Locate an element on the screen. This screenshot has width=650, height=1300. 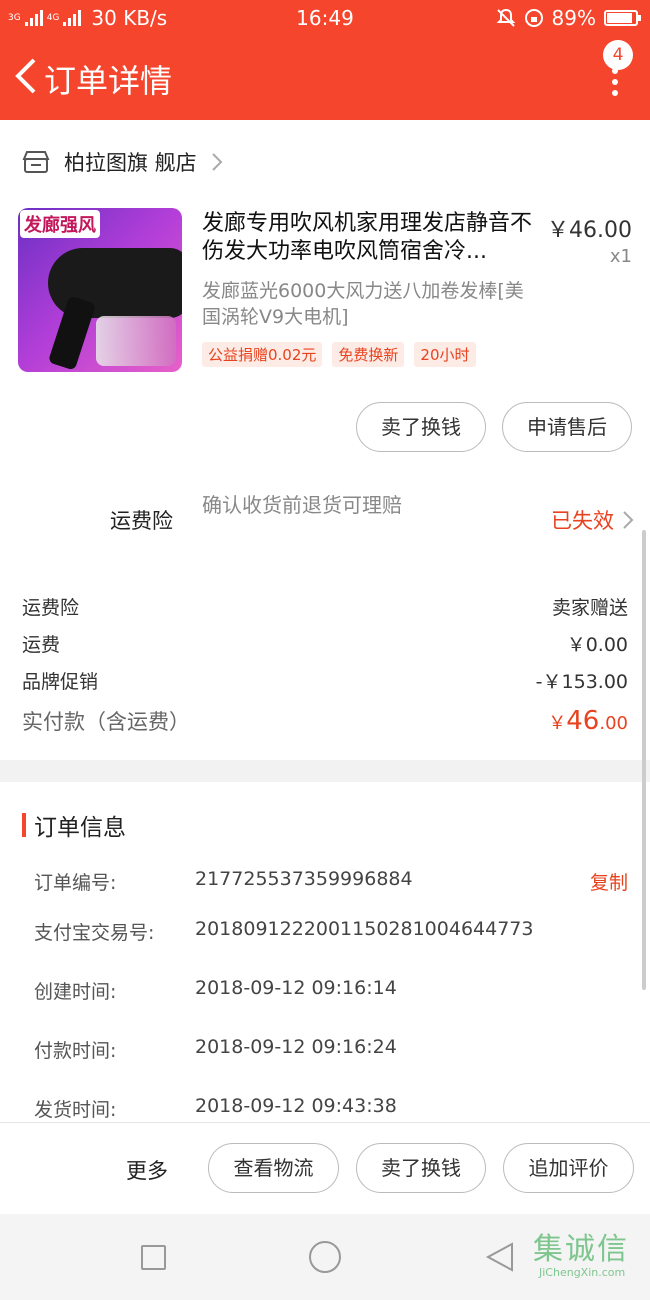
total-row: 实付款（含运费） ￥46.00 is located at coordinates (325, 721).